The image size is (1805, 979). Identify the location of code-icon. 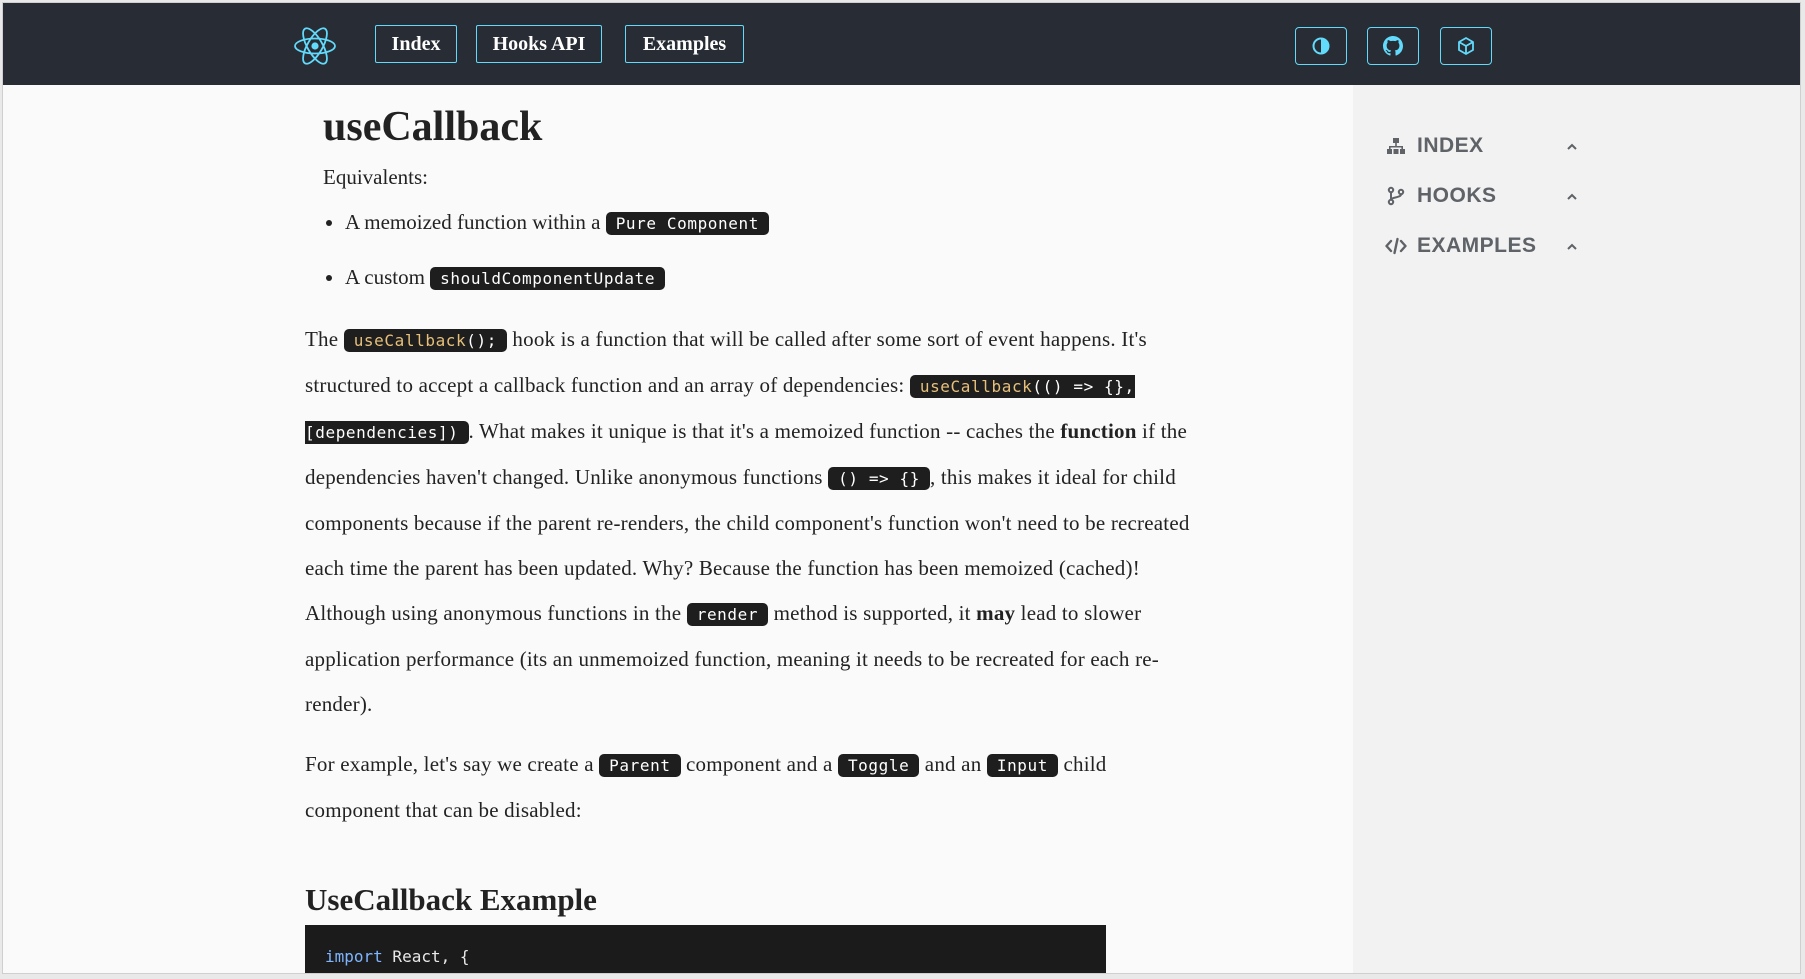
(1396, 246).